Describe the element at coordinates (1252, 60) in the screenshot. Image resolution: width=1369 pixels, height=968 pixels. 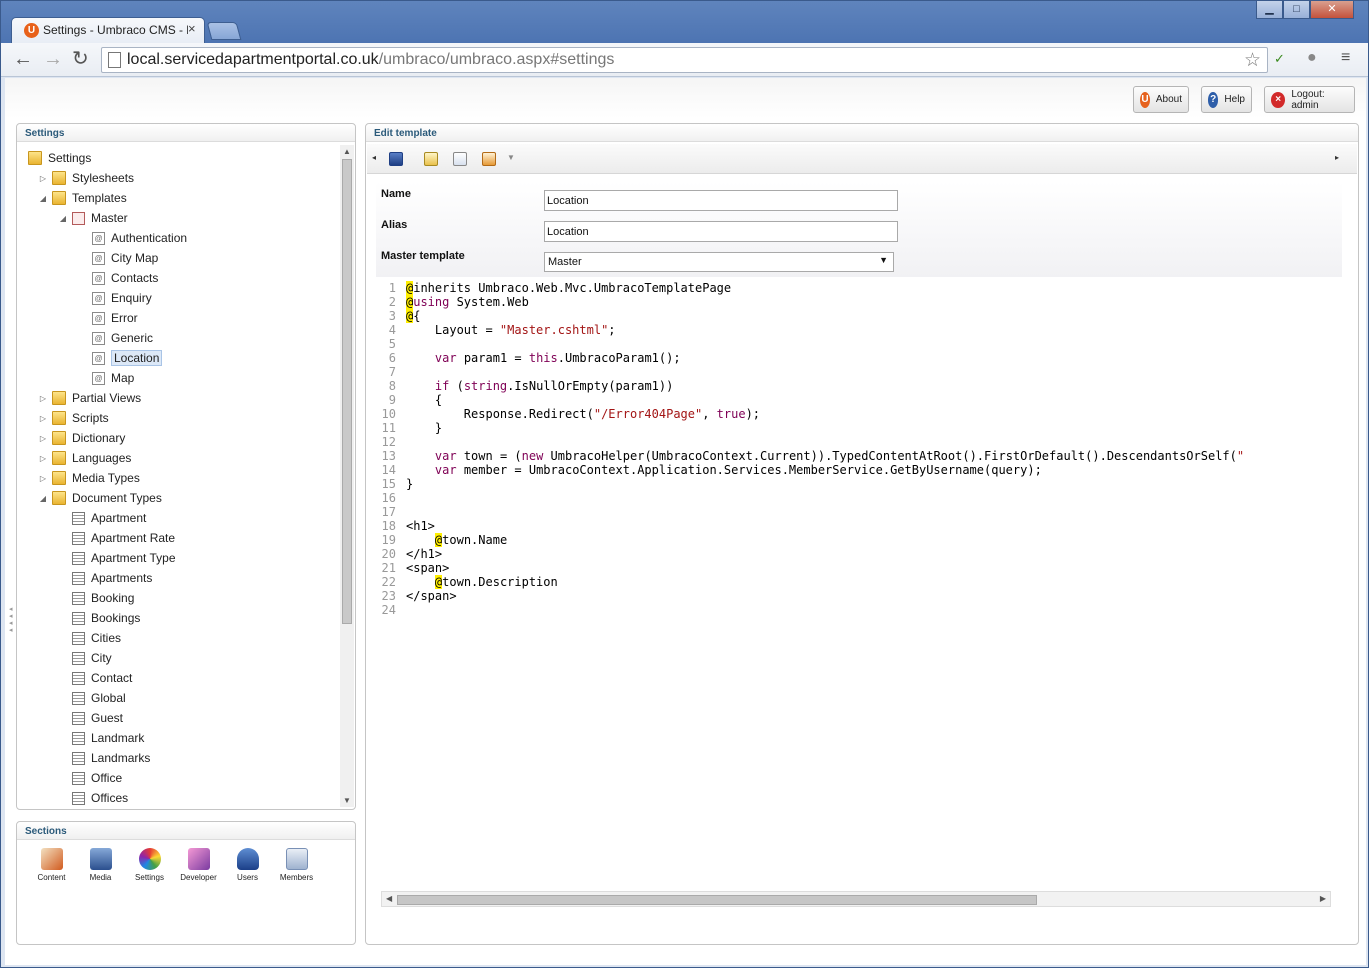
I see `bookmark-star-icon: ☆` at that location.